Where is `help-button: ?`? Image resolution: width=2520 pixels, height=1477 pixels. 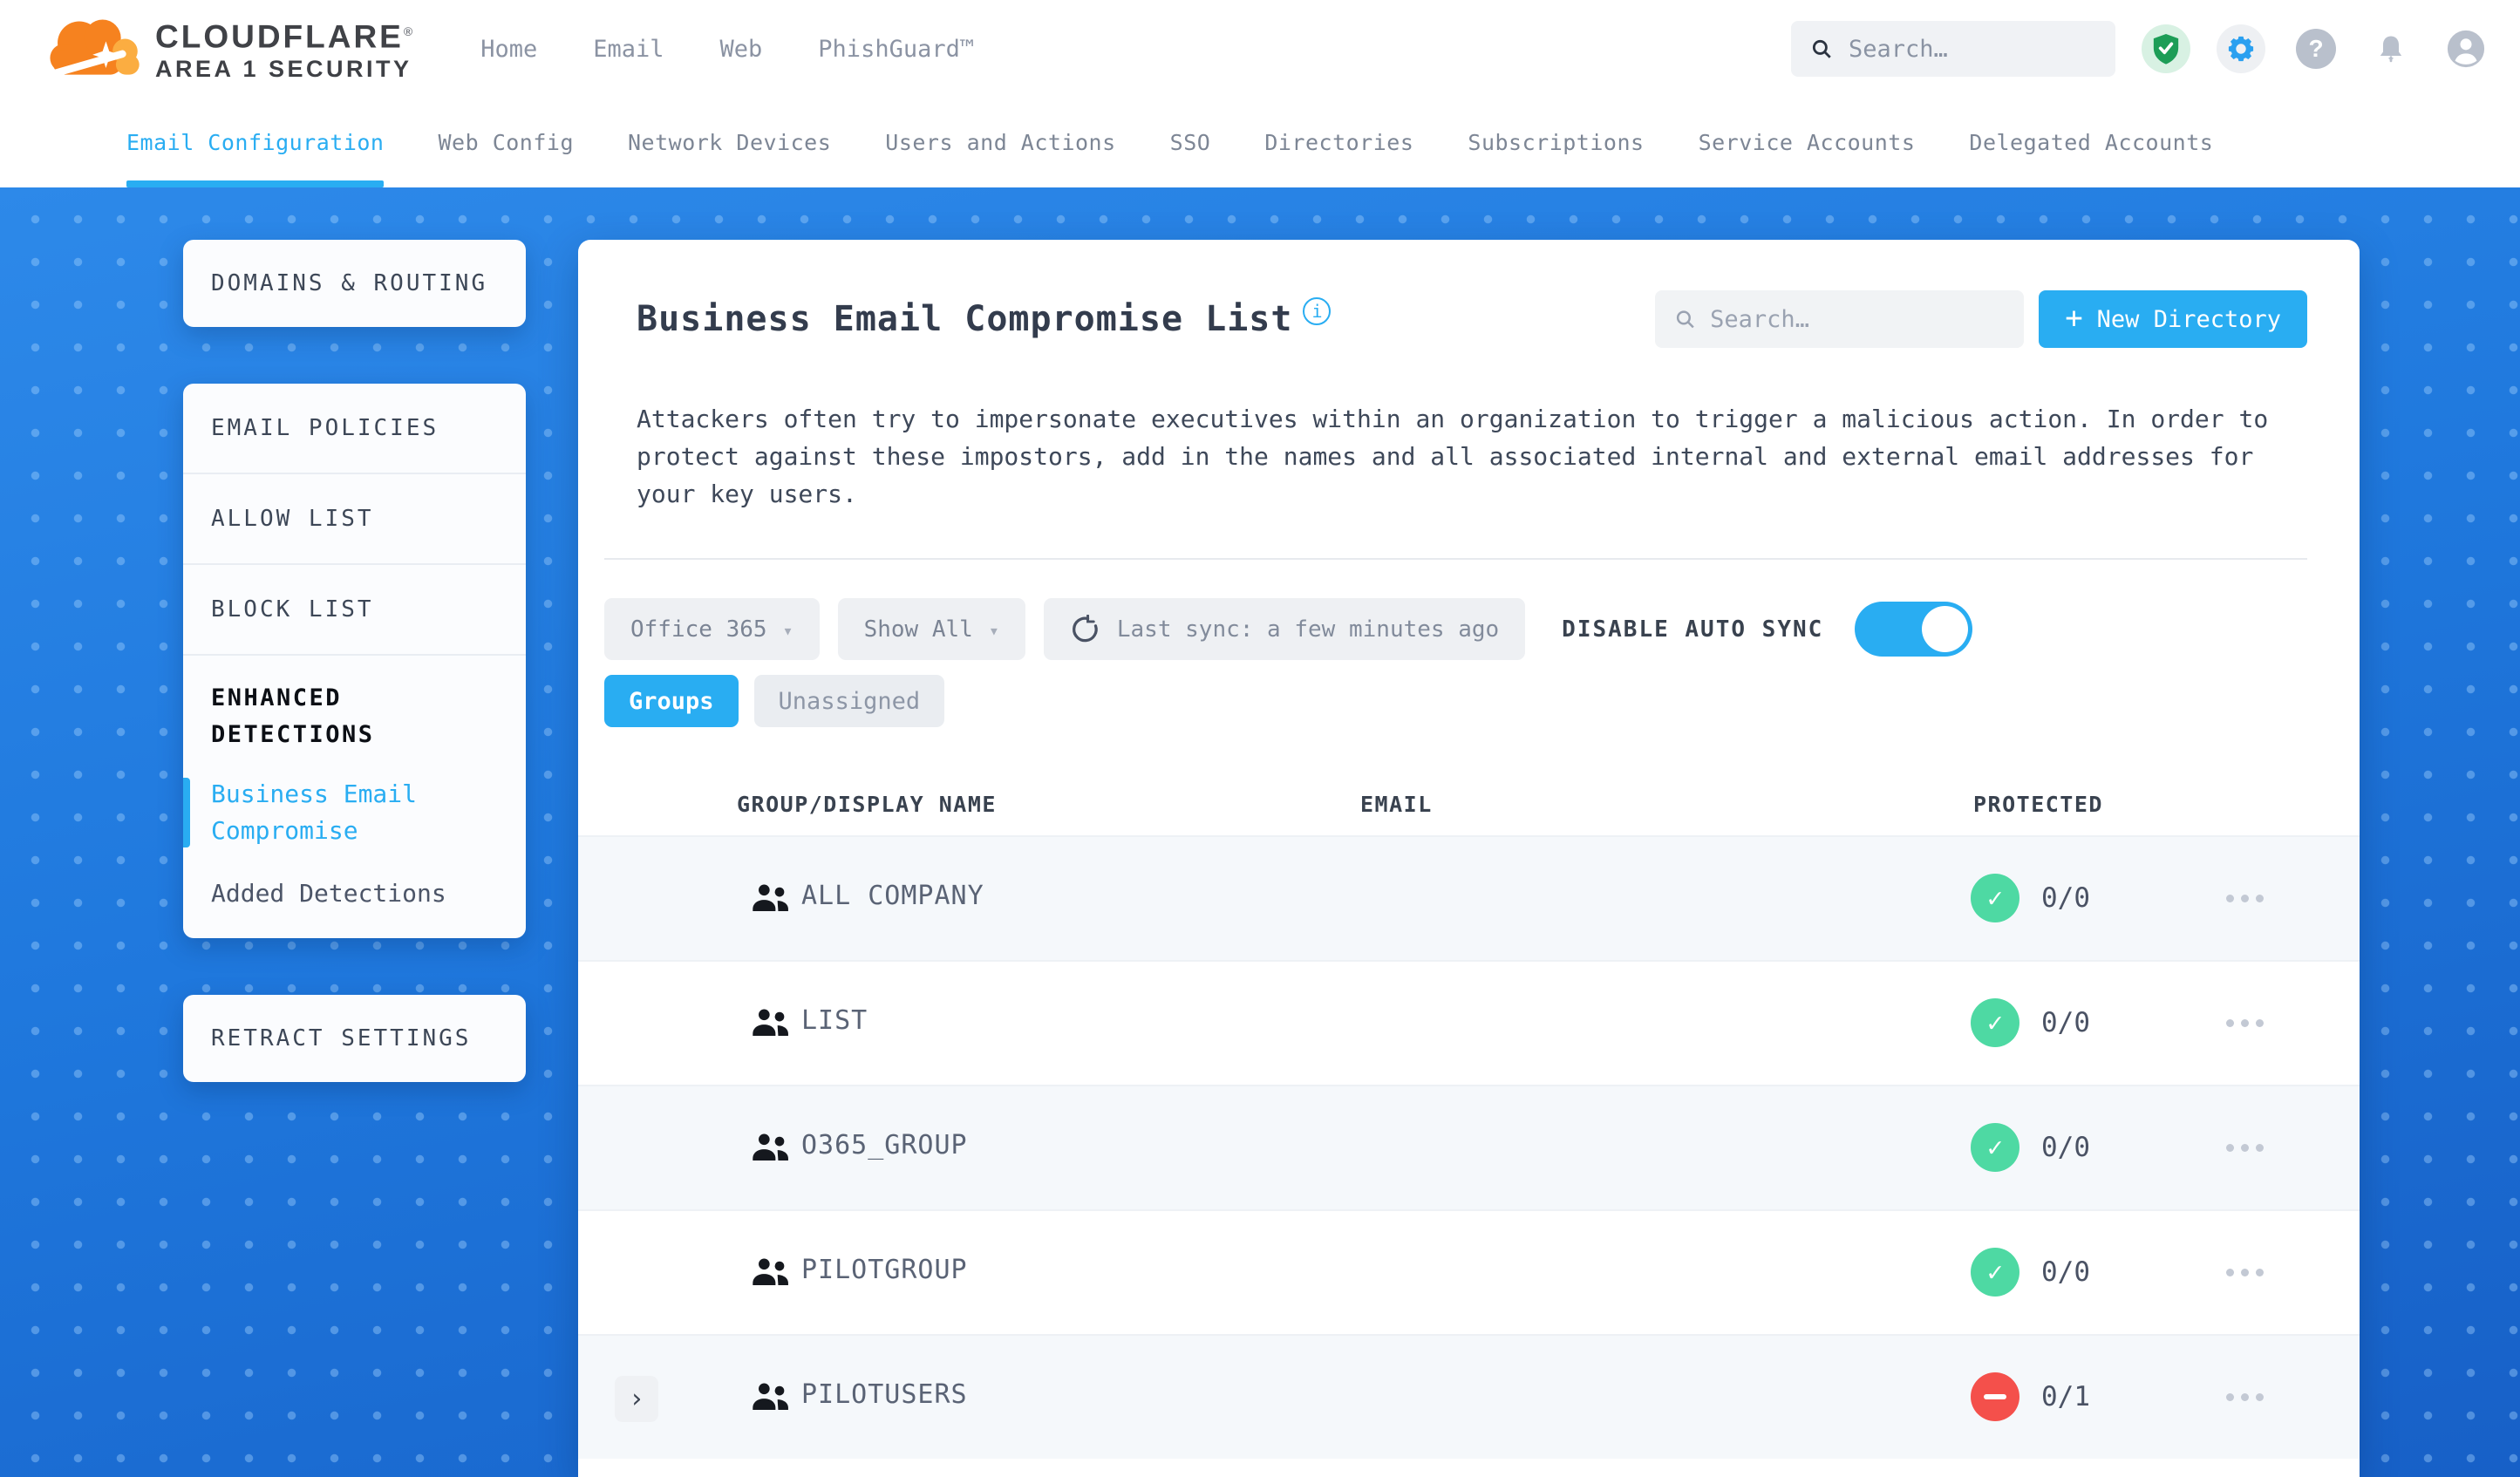
help-button: ? is located at coordinates (2316, 49).